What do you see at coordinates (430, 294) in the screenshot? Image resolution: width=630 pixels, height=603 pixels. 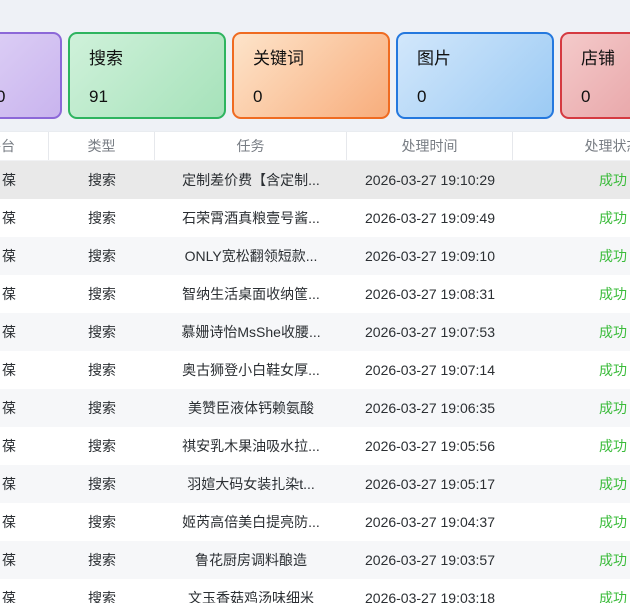 I see `cell-time: 2026-03-27 19:08:31` at bounding box center [430, 294].